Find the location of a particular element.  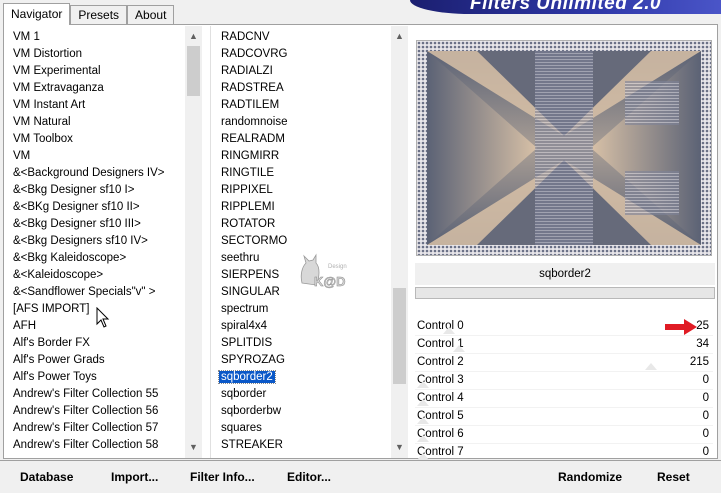

category-item: Andrew's Filter Collection 58 is located at coordinates (103, 445).